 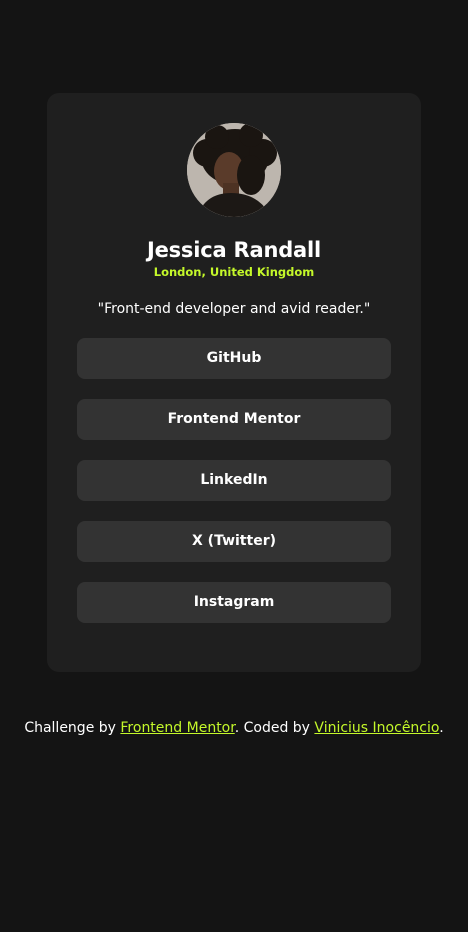 What do you see at coordinates (234, 541) in the screenshot?
I see `twitter-link-button: X (Twitter)` at bounding box center [234, 541].